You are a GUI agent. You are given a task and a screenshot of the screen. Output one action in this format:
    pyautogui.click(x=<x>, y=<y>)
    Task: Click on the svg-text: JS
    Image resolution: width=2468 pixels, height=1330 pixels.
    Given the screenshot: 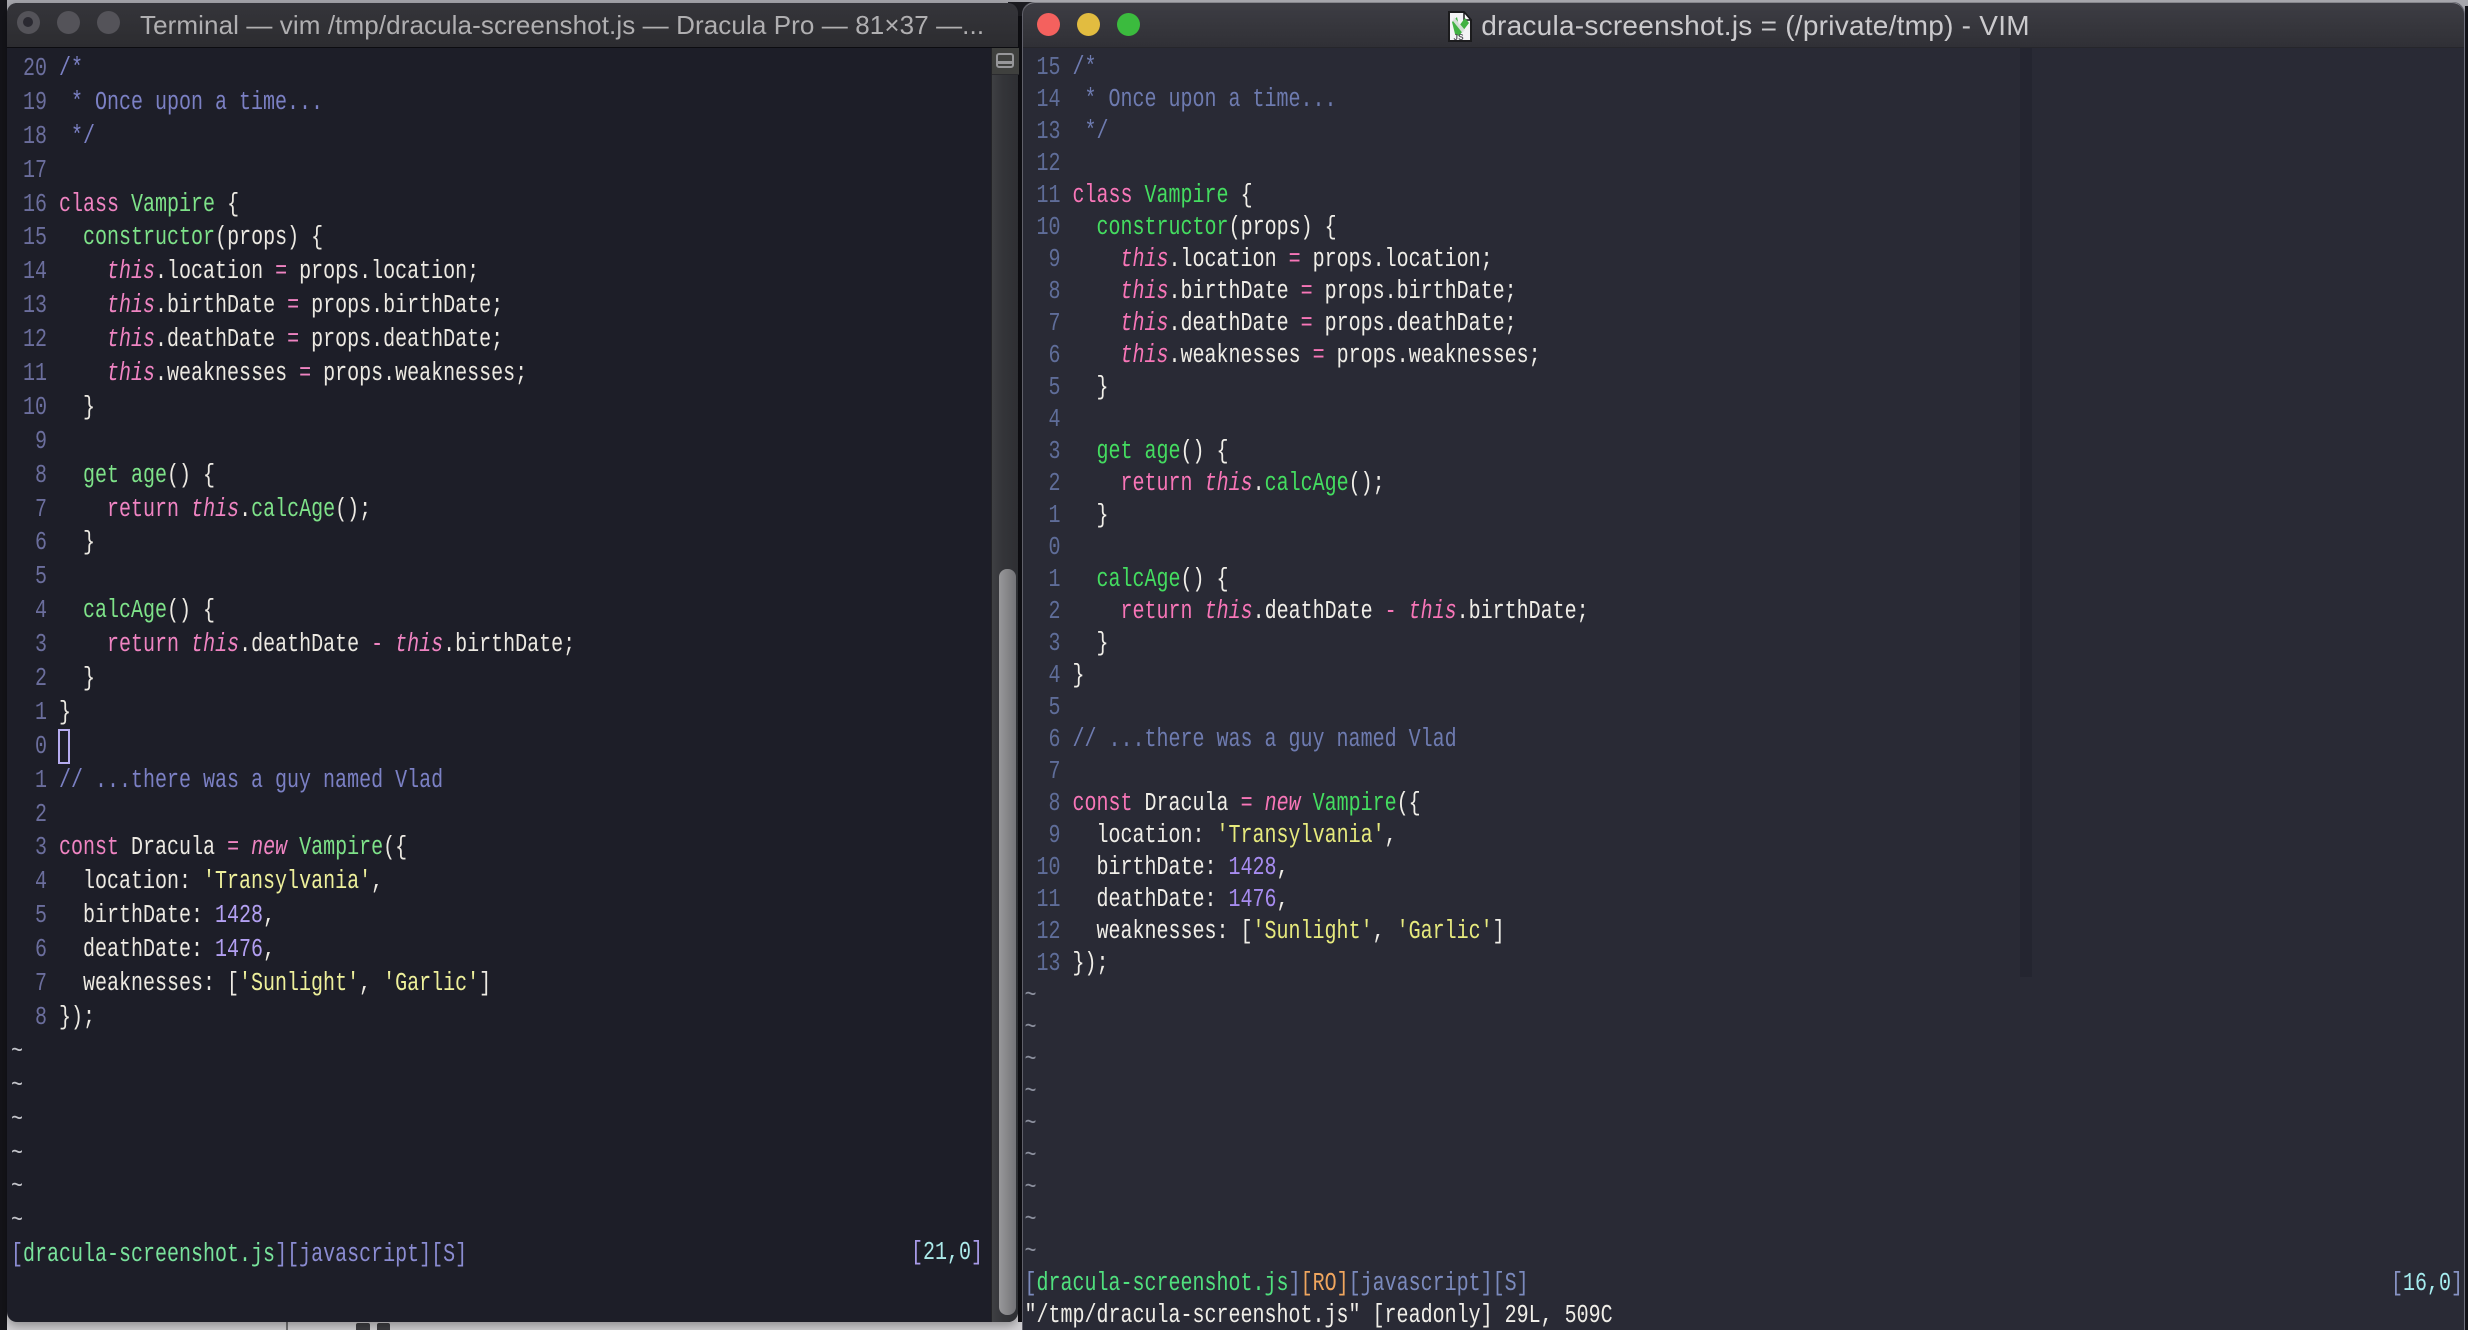 What is the action you would take?
    pyautogui.click(x=1459, y=37)
    